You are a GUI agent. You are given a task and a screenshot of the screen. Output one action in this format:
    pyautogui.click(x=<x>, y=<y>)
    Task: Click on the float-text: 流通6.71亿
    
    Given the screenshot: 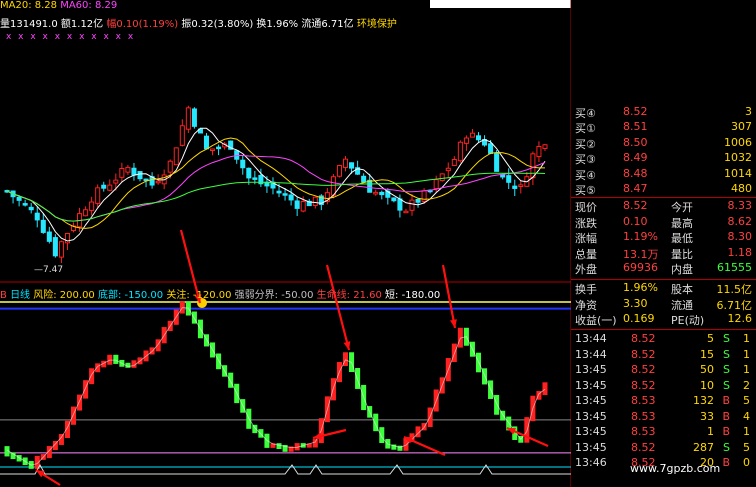 What is the action you would take?
    pyautogui.click(x=327, y=24)
    